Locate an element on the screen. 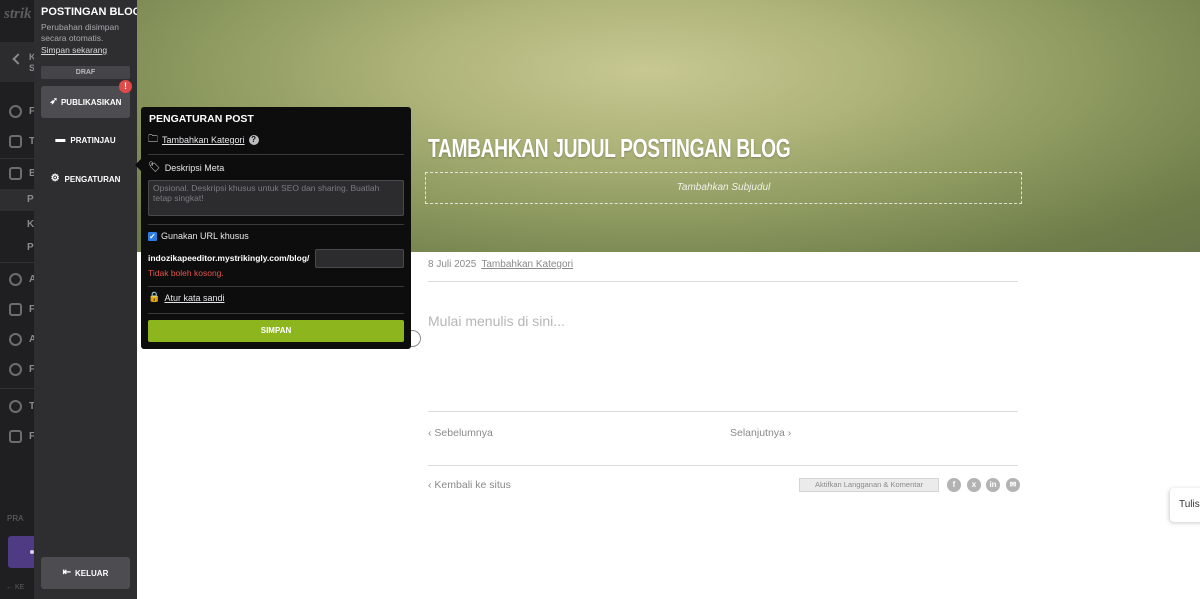 The width and height of the screenshot is (1200, 599). back-to-site-label: Kembali ke situs is located at coordinates (472, 485).